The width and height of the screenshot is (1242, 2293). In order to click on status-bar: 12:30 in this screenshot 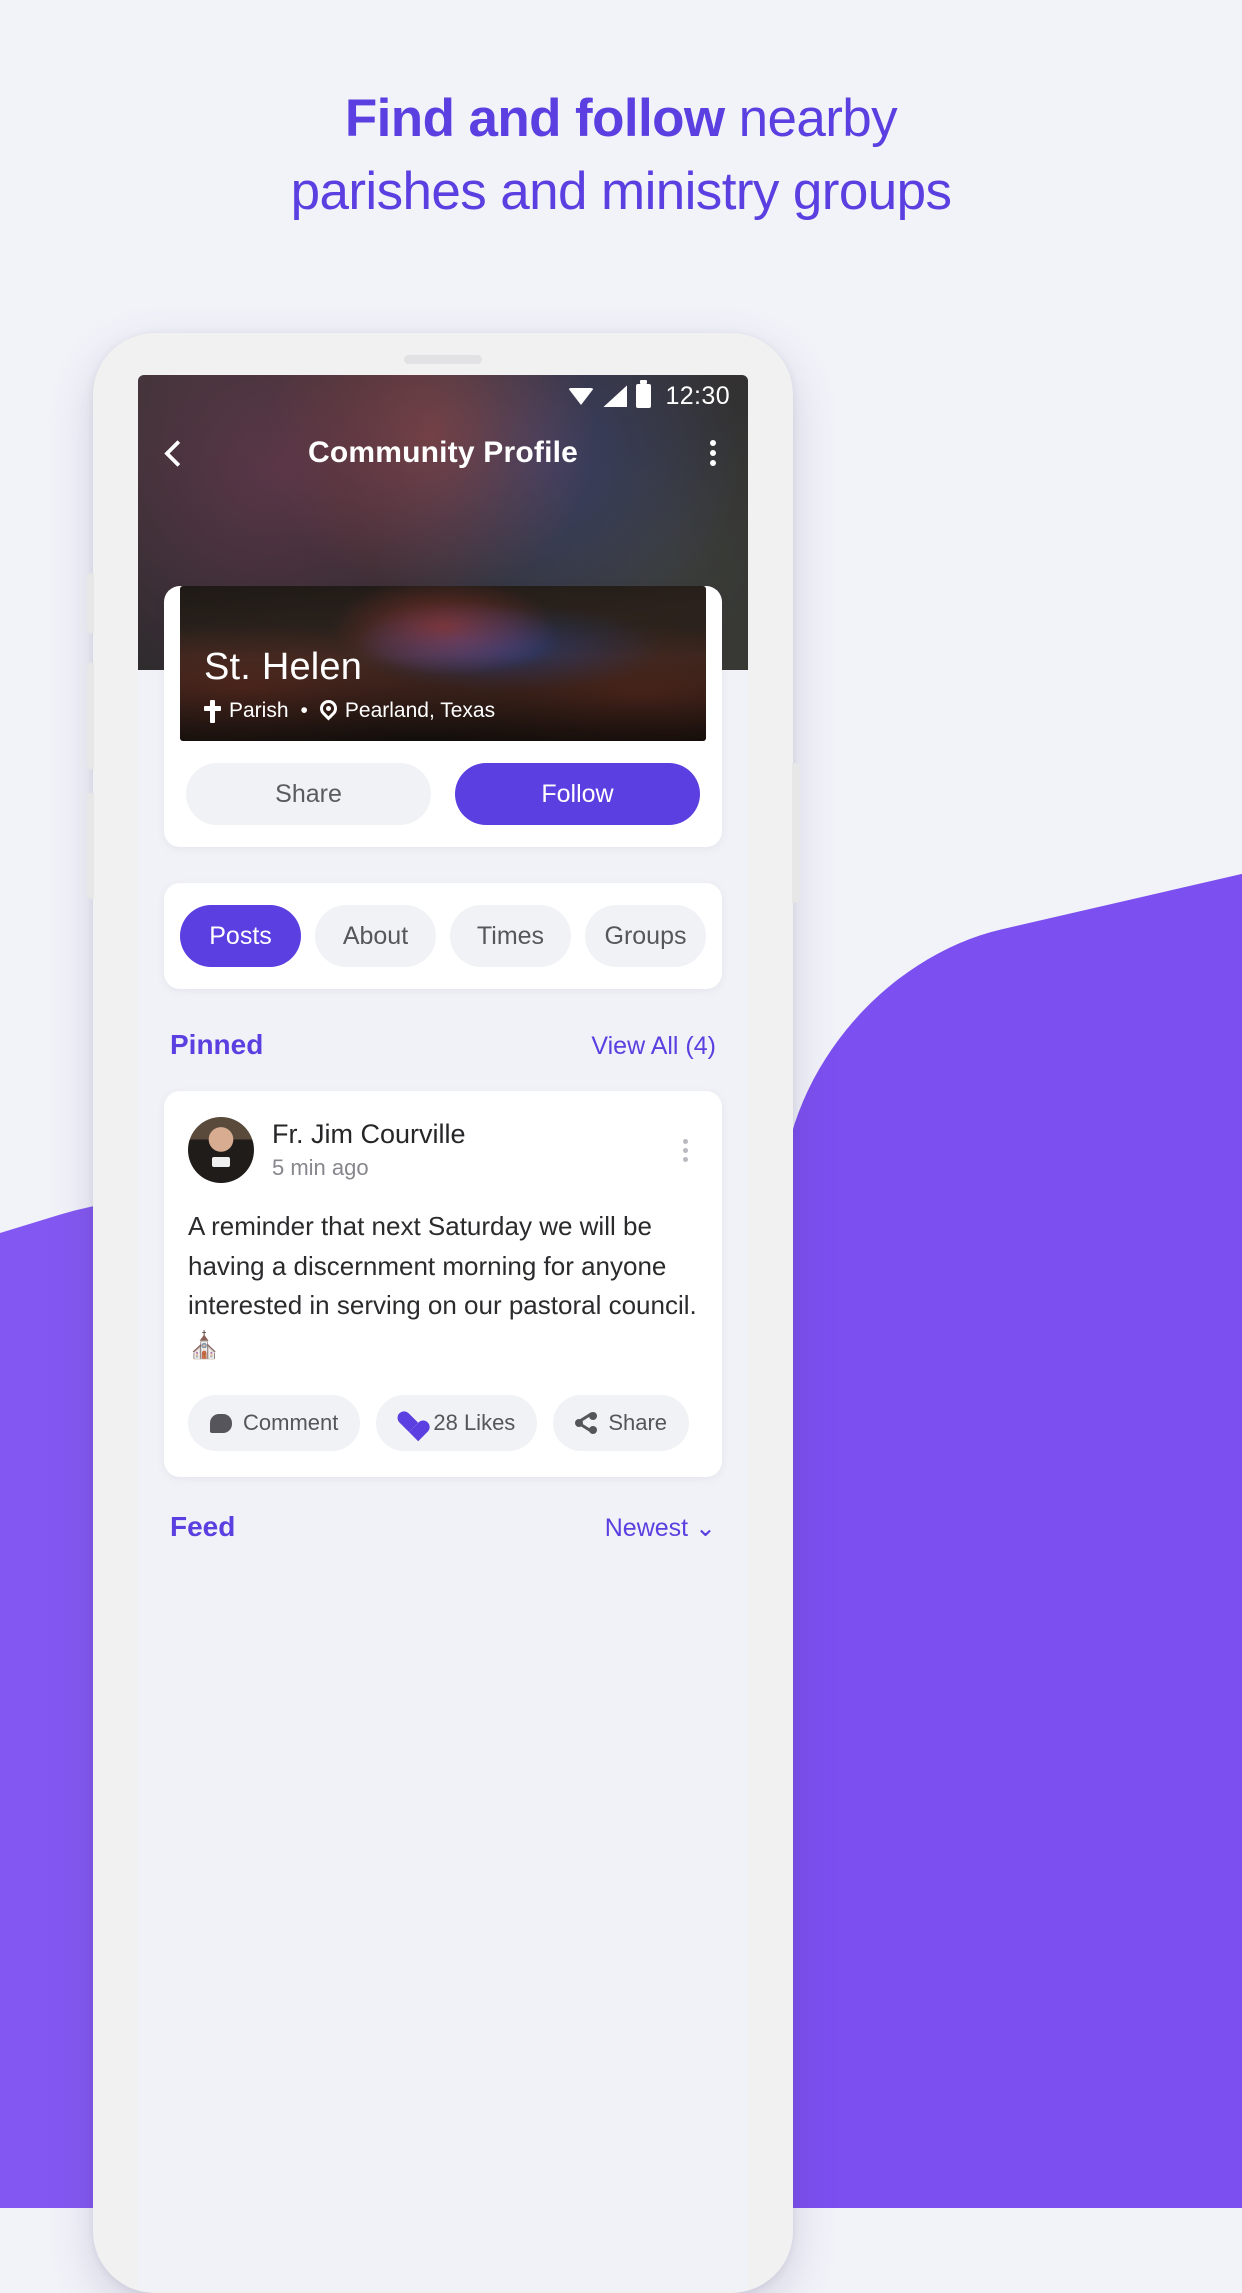, I will do `click(443, 396)`.